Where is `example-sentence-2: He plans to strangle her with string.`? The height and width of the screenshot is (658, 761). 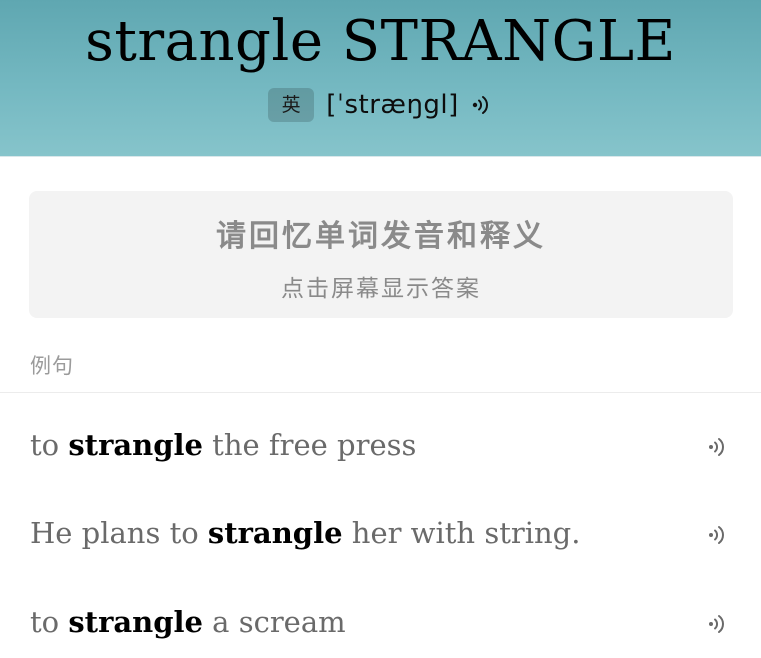
example-sentence-2: He plans to strangle her with string. is located at coordinates (380, 533).